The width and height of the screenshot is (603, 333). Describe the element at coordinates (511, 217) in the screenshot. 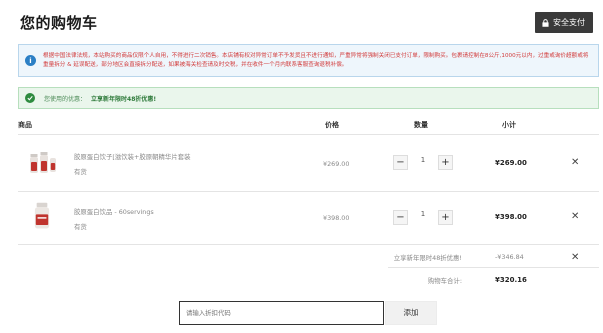

I see `product-subtotal: ¥398.00` at that location.